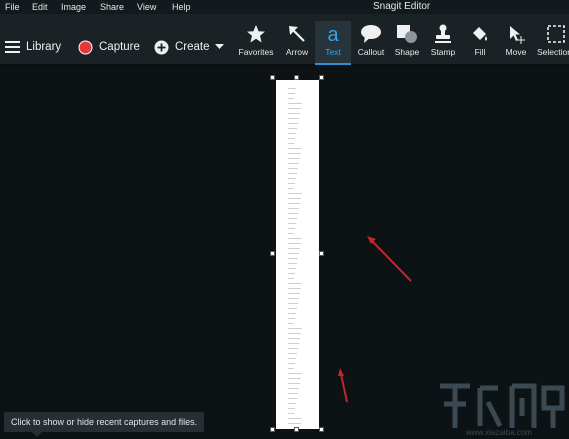  I want to click on watermark-url: www.xiazaiba.com, so click(499, 432).